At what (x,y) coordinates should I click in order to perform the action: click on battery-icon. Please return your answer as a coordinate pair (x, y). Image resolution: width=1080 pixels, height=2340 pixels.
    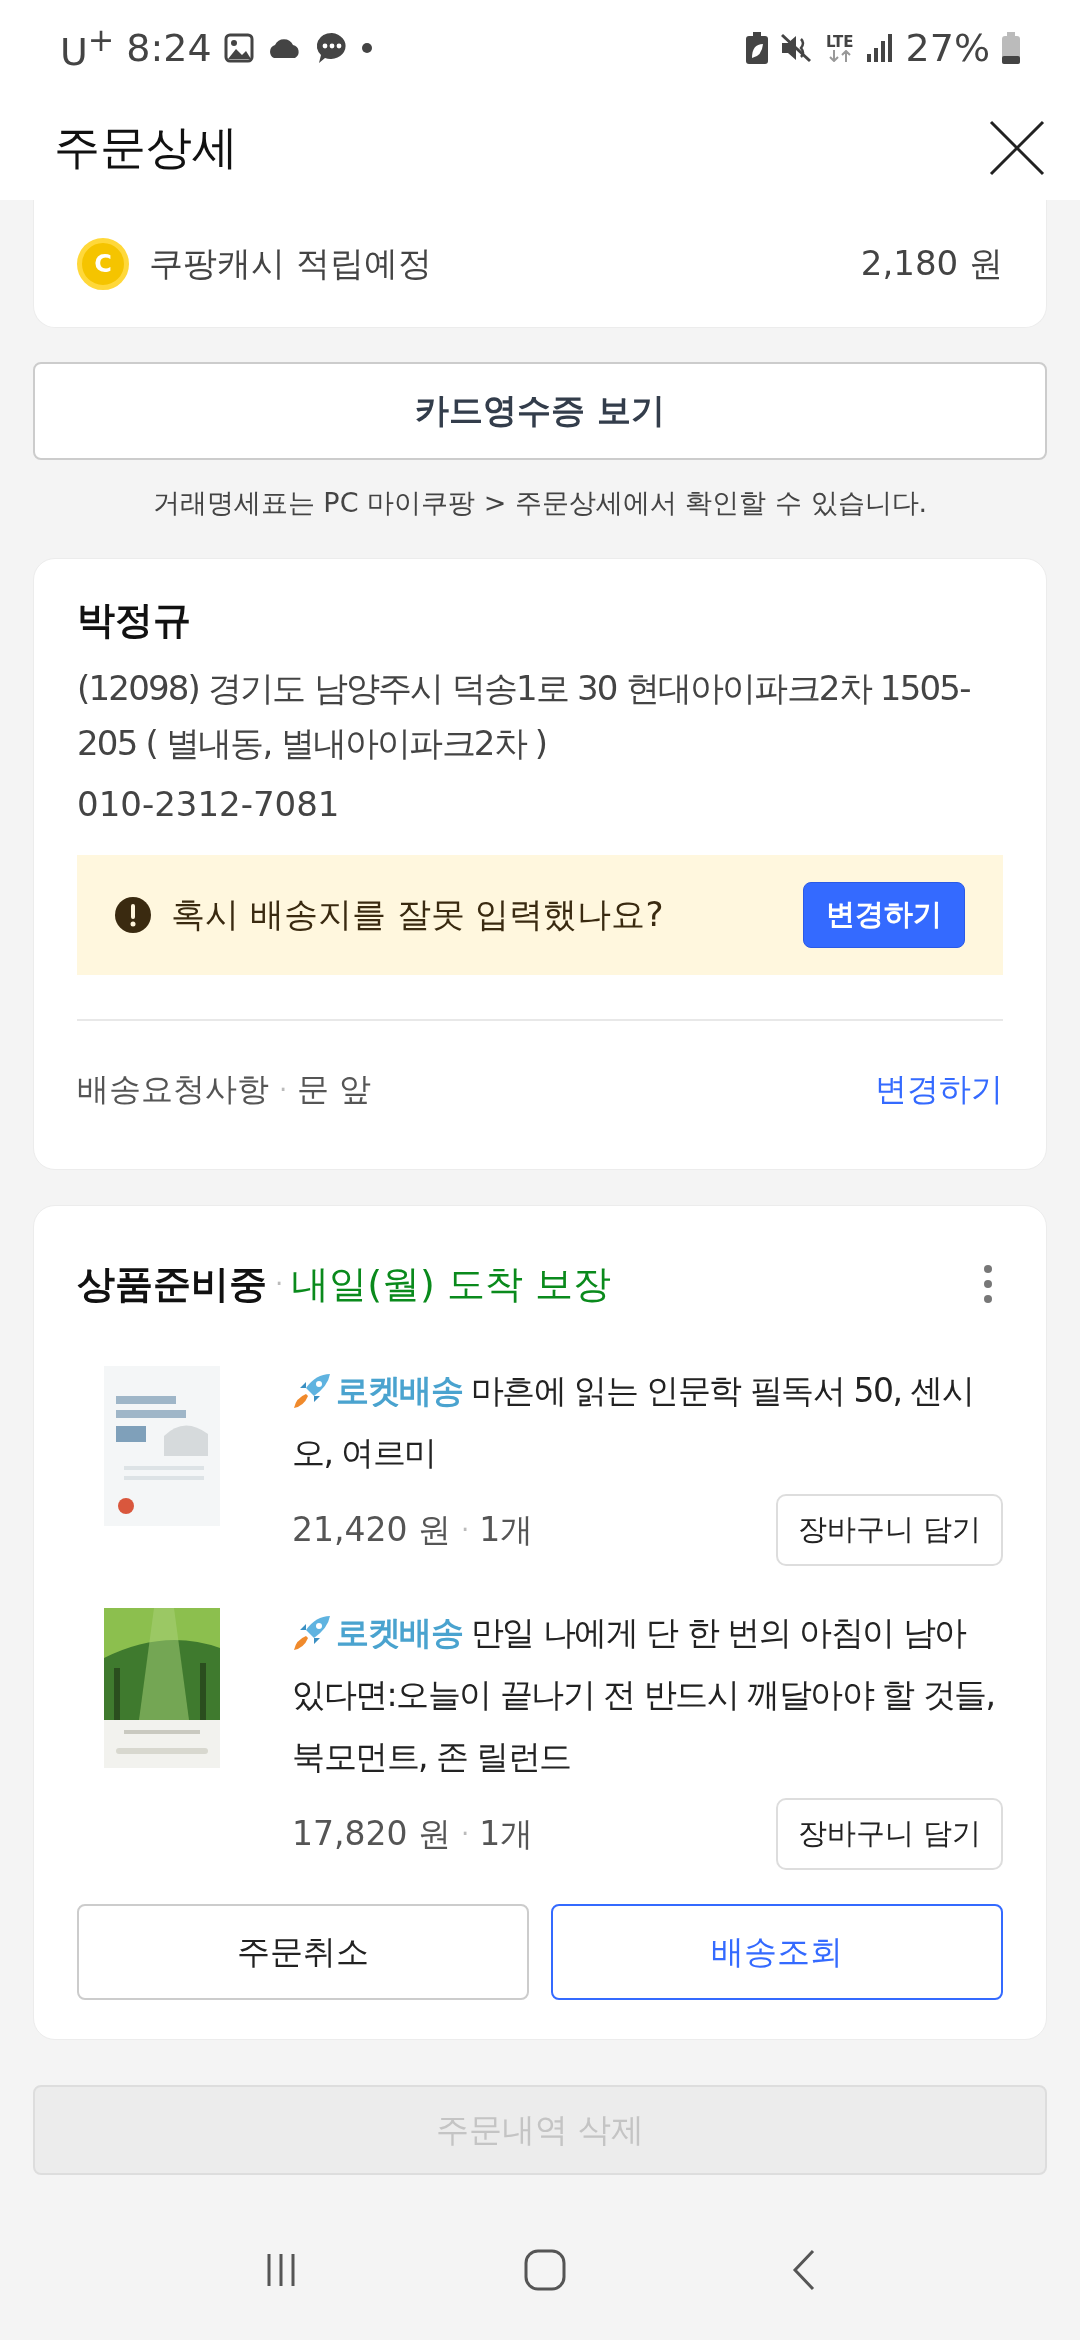
    Looking at the image, I should click on (1011, 47).